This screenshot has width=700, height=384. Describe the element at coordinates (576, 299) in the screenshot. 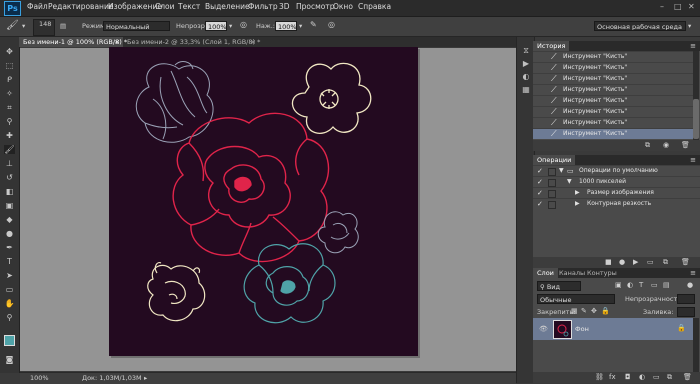

I see `blend-mode-select: Обычные` at that location.